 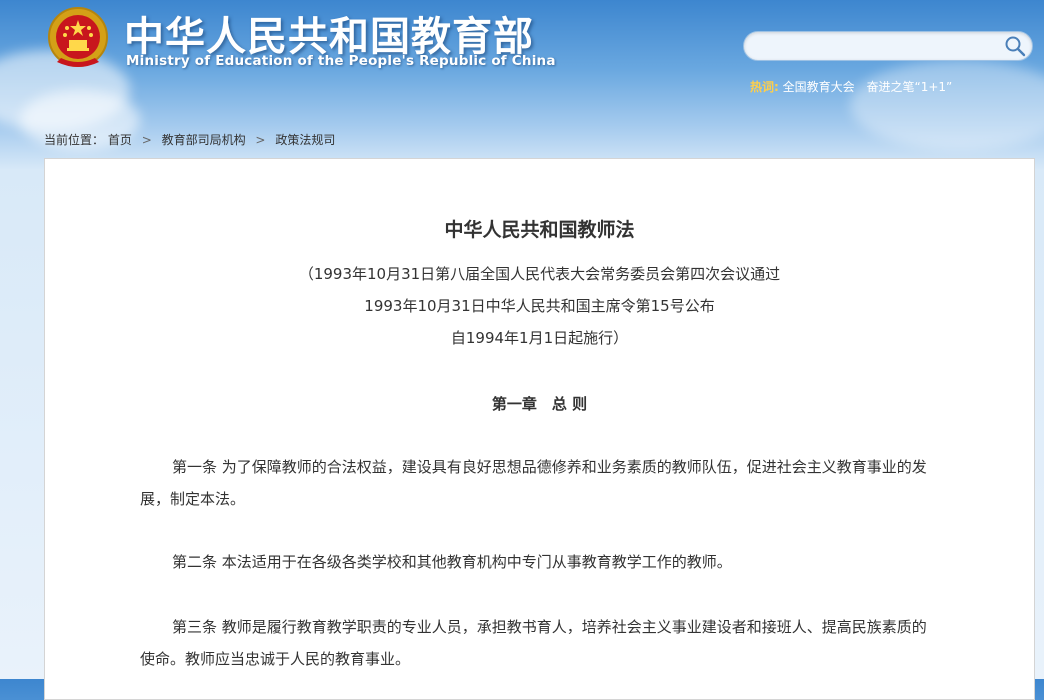 I want to click on document-meta-line: 1993年10月31日中华人民共和国主席令第15号公布, so click(x=539, y=306).